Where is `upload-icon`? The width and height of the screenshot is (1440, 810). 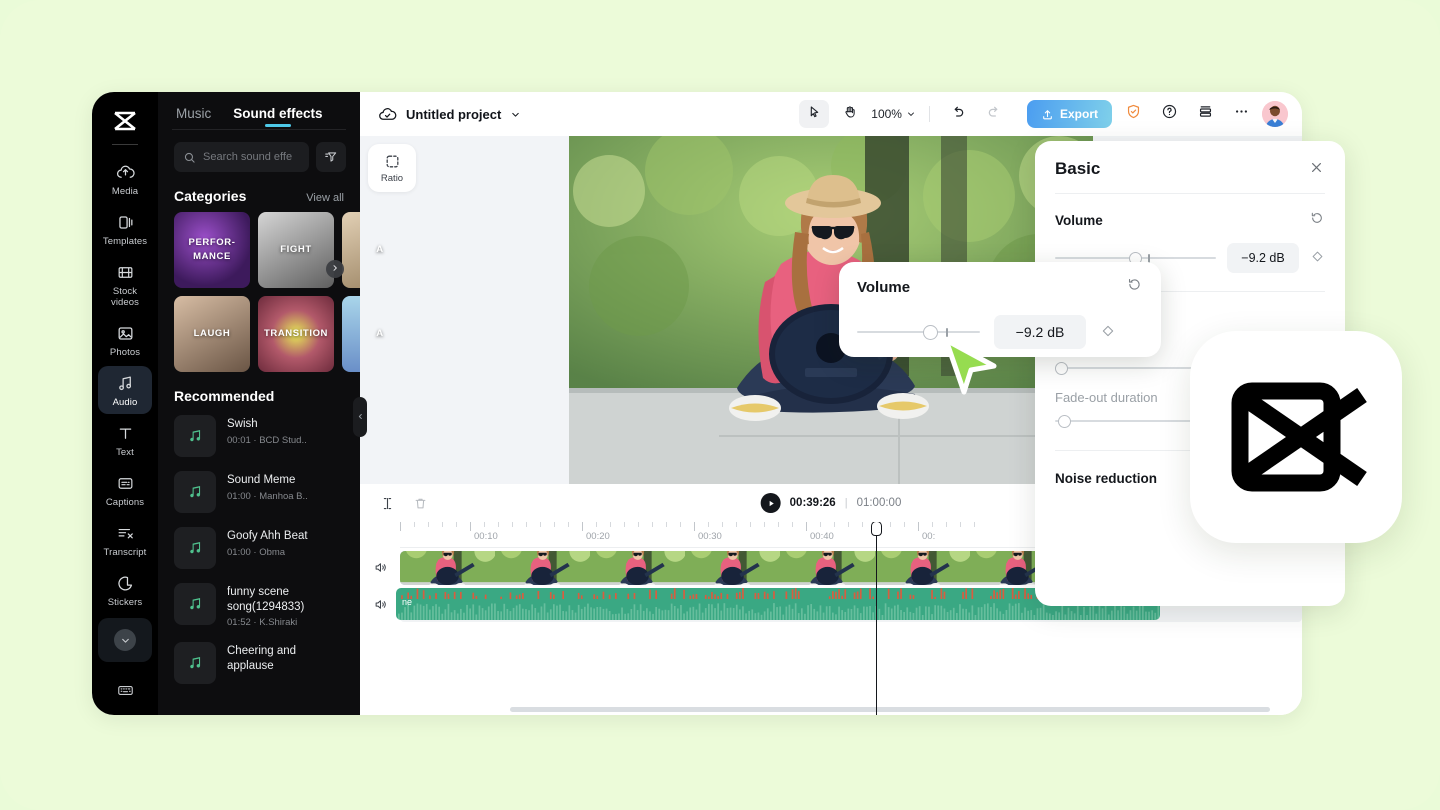 upload-icon is located at coordinates (1047, 114).